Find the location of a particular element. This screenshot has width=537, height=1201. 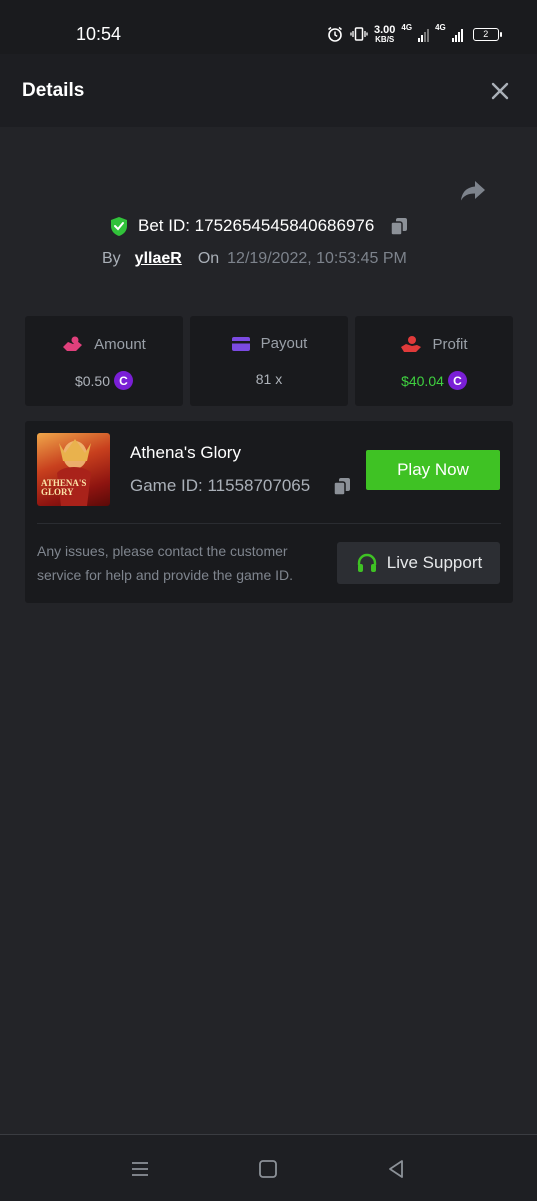

divider is located at coordinates (269, 523).